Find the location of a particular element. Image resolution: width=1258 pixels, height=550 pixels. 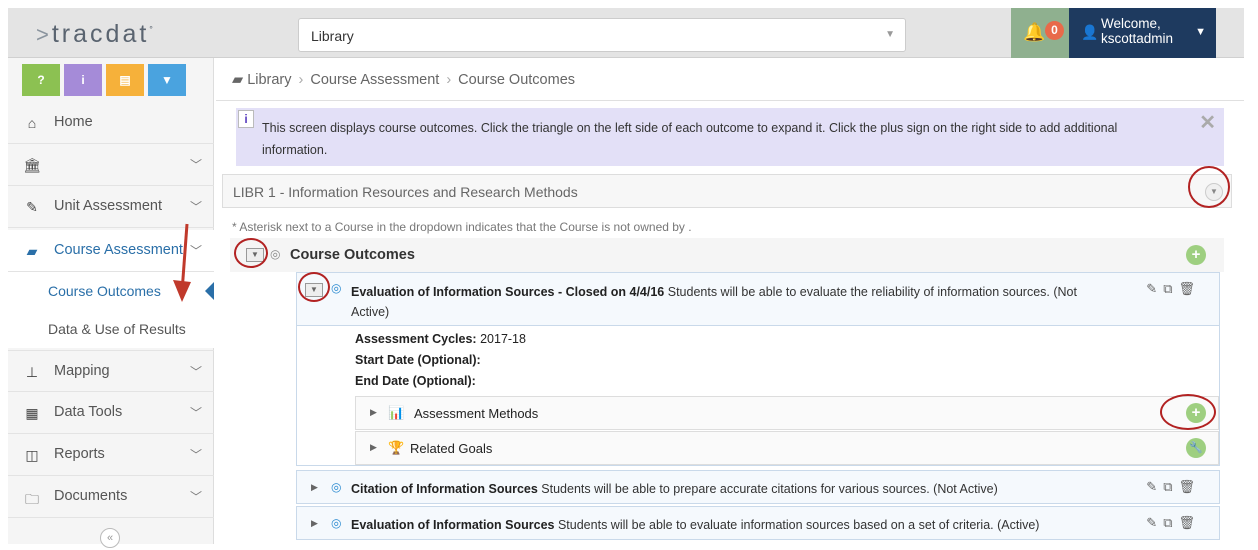

section-title: Course Outcomes is located at coordinates (352, 255).